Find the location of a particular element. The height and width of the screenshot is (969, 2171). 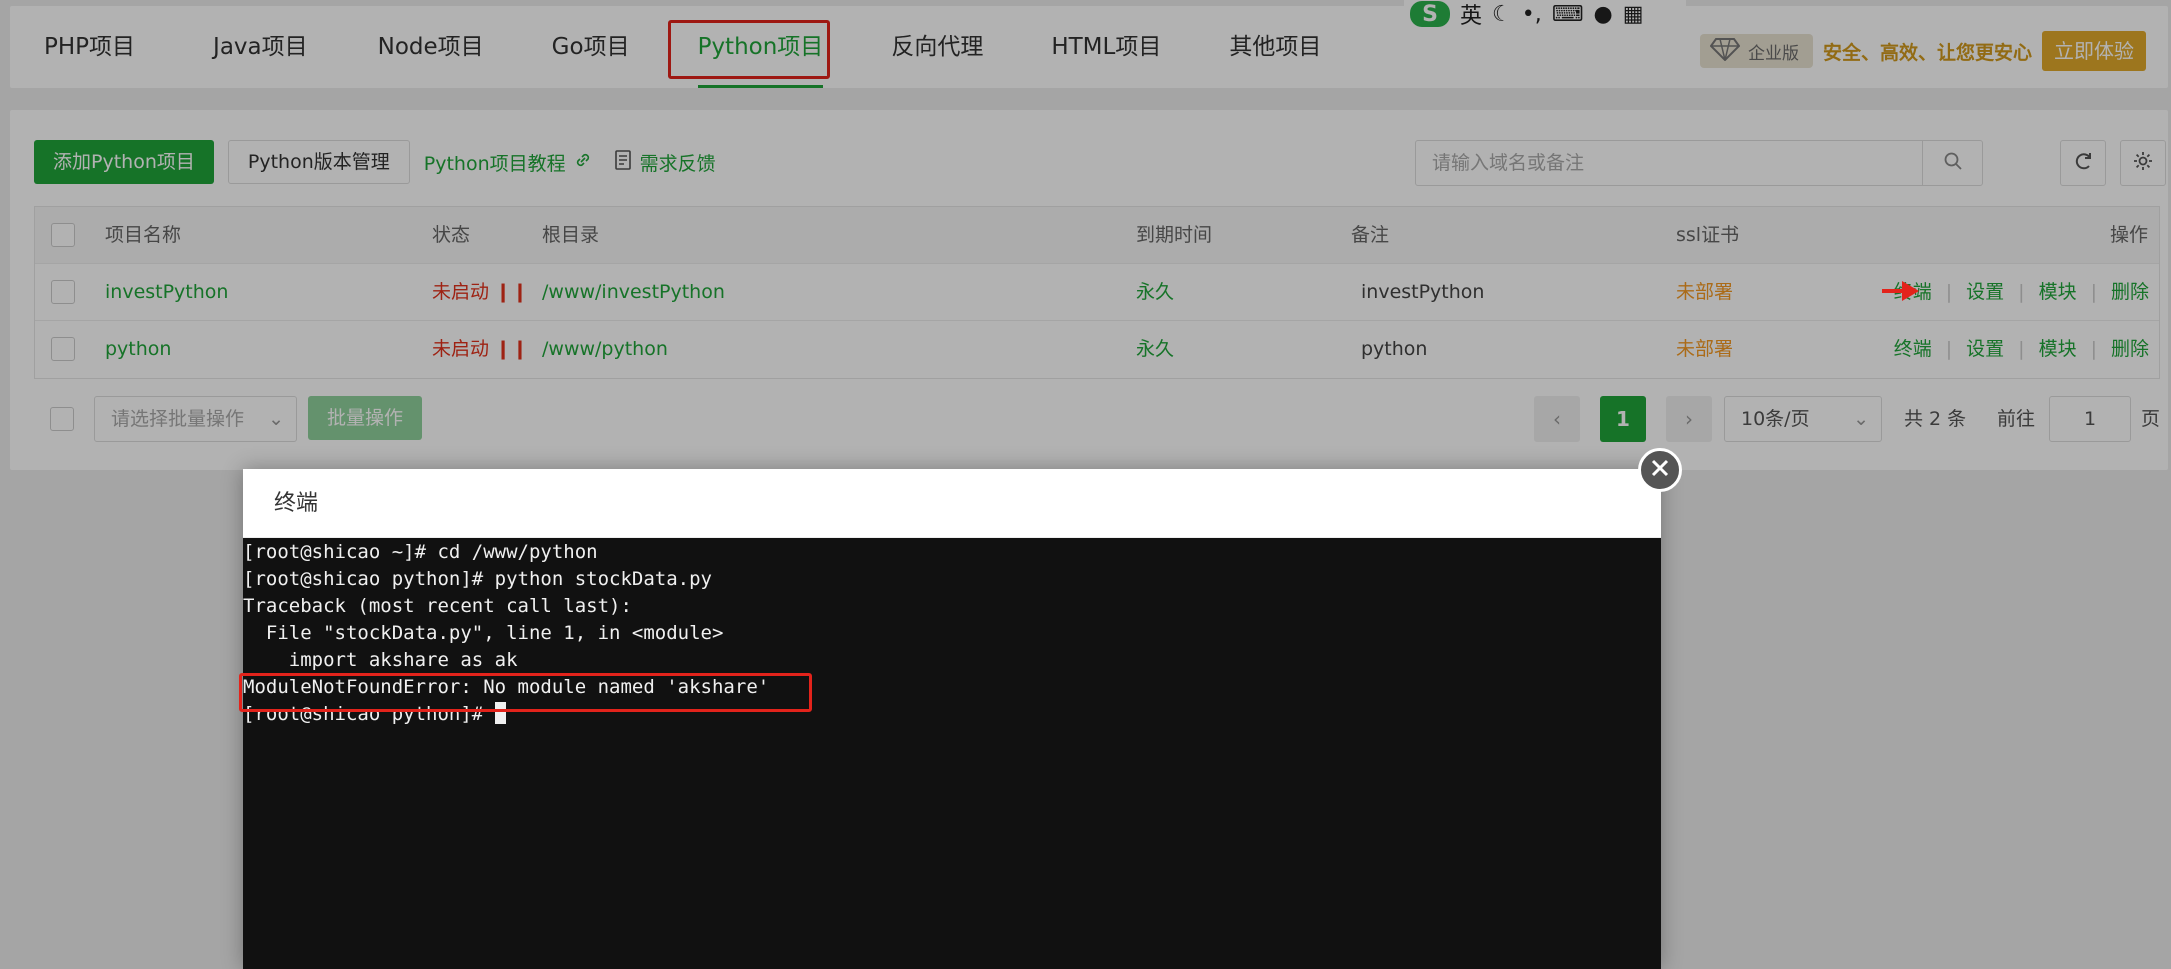

terminal-line: File "stockData.py", line 1, in <module> is located at coordinates (483, 633).